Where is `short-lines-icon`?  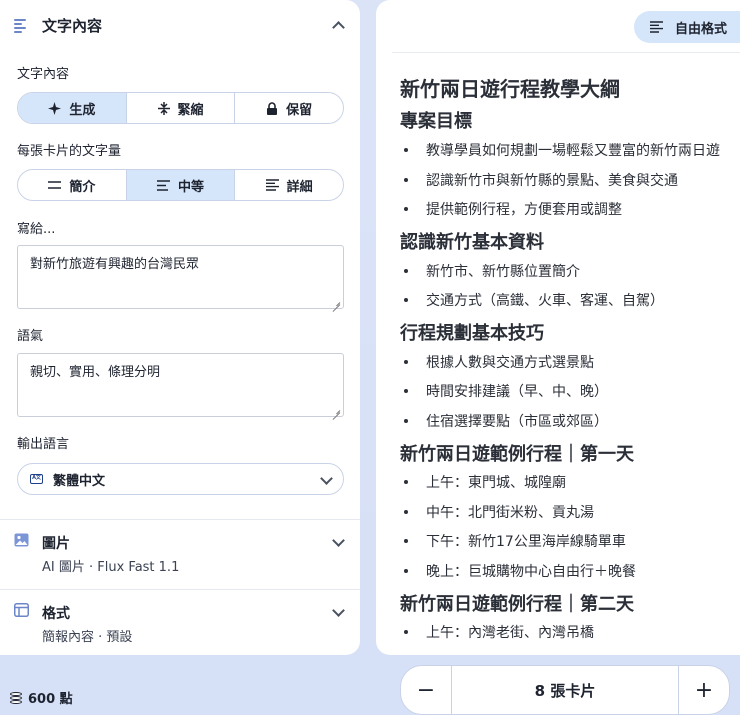 short-lines-icon is located at coordinates (55, 185).